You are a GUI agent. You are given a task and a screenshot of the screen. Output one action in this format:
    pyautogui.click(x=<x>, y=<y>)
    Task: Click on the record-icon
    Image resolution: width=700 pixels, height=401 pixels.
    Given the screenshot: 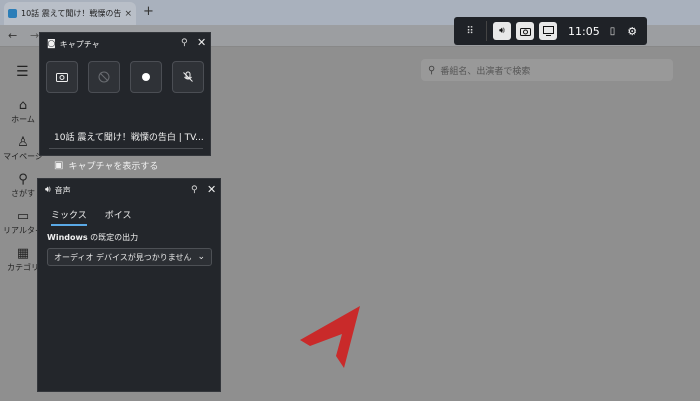 What is the action you would take?
    pyautogui.click(x=146, y=77)
    